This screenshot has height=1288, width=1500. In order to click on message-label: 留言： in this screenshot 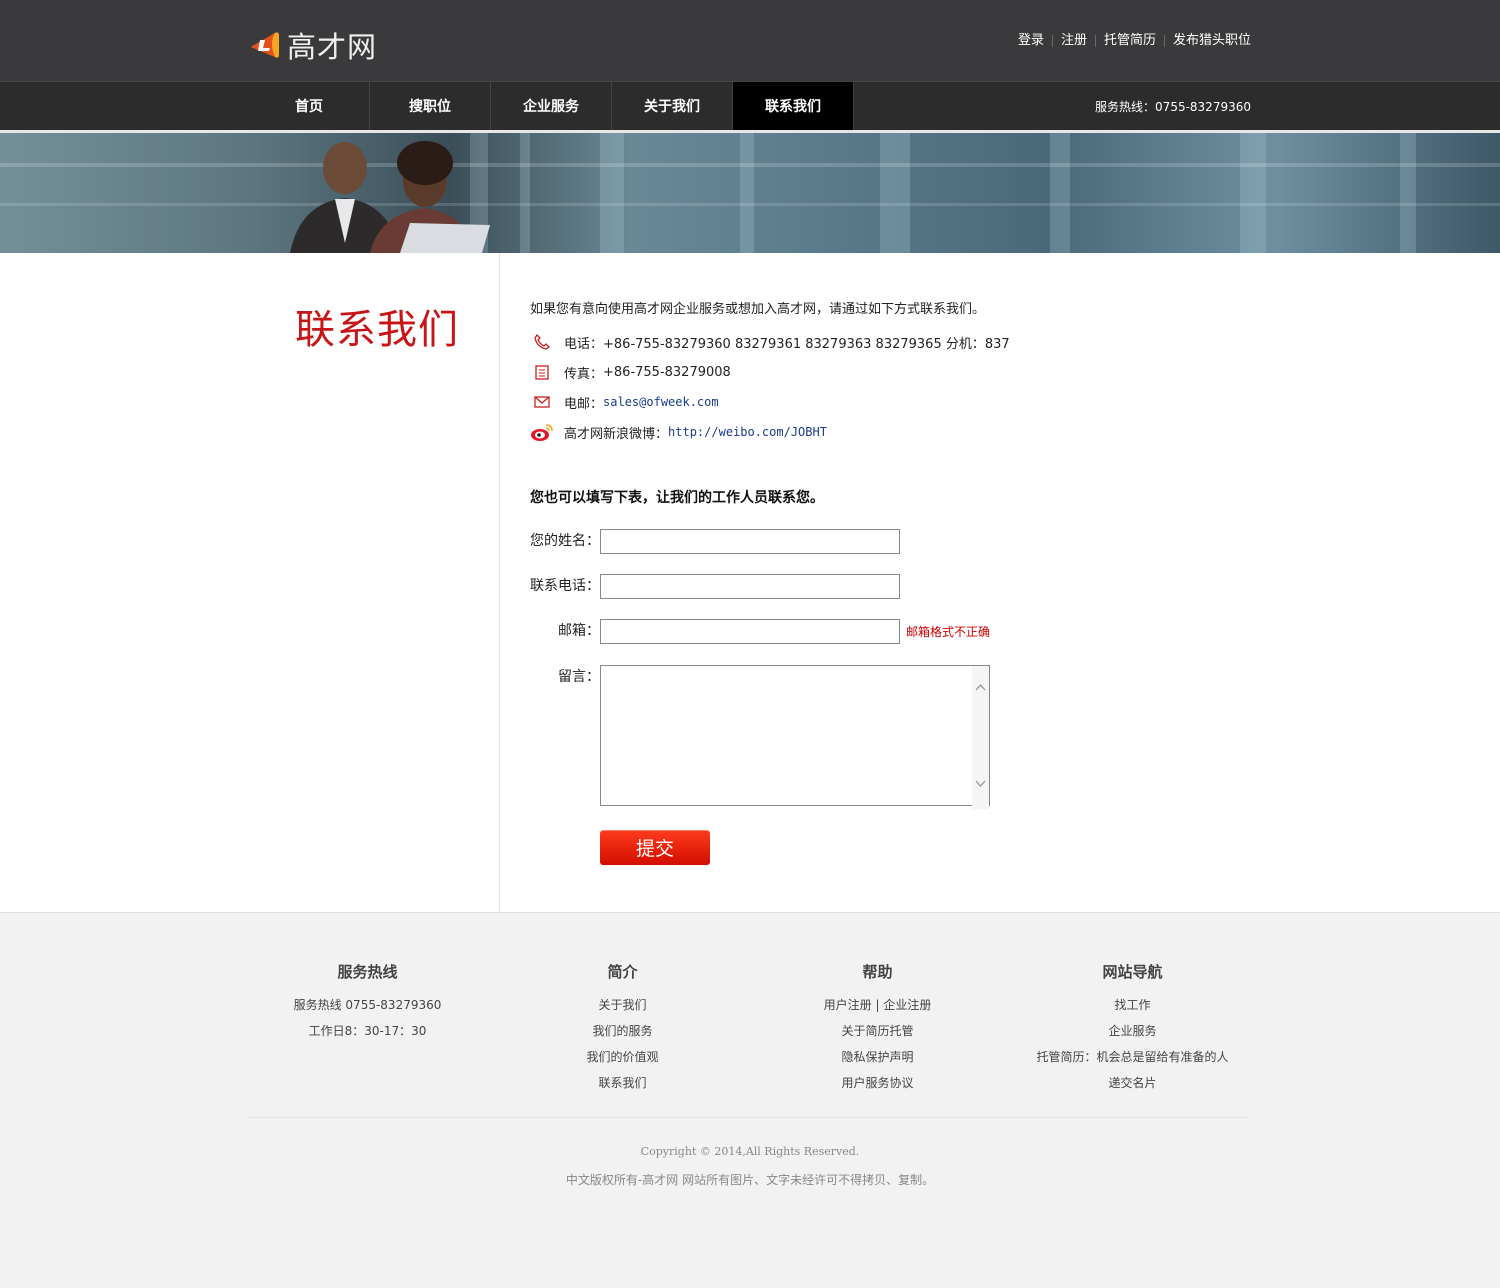, I will do `click(579, 677)`.